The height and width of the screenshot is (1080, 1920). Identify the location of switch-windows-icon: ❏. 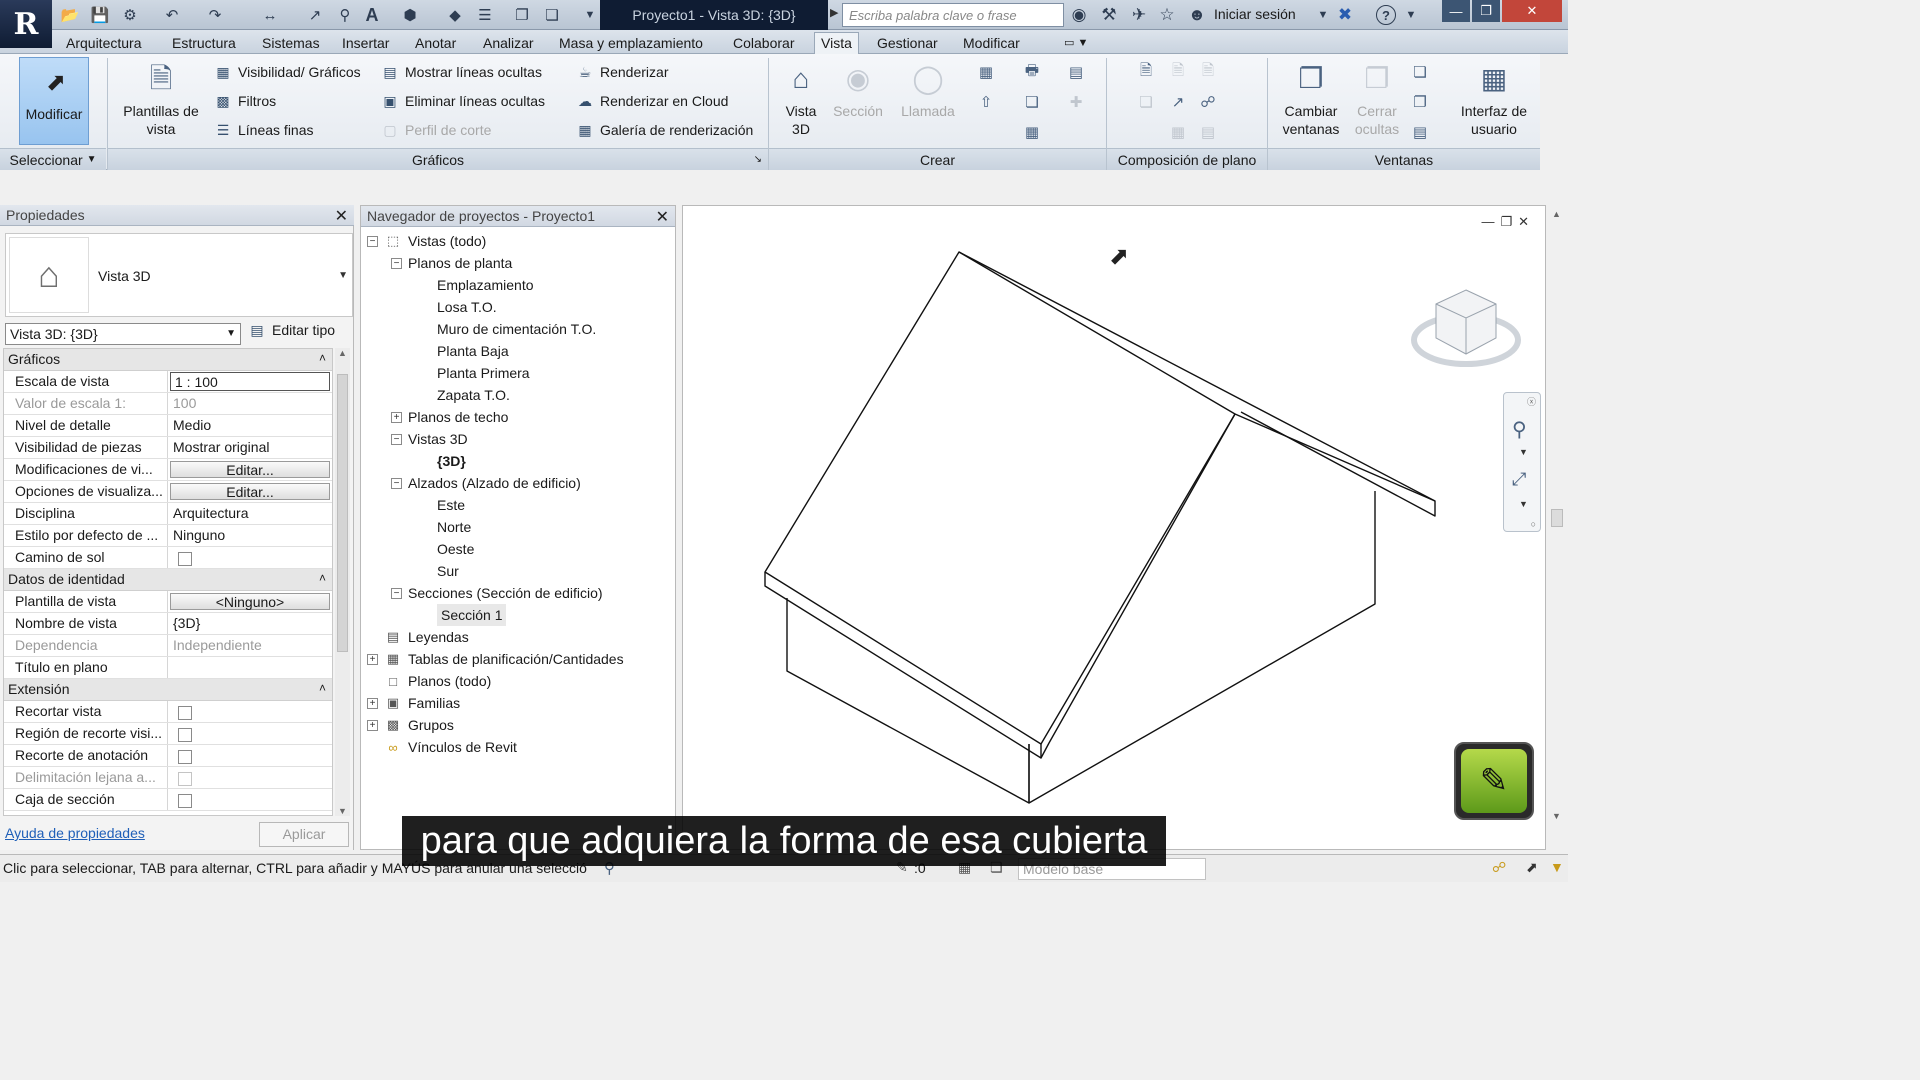
(552, 15).